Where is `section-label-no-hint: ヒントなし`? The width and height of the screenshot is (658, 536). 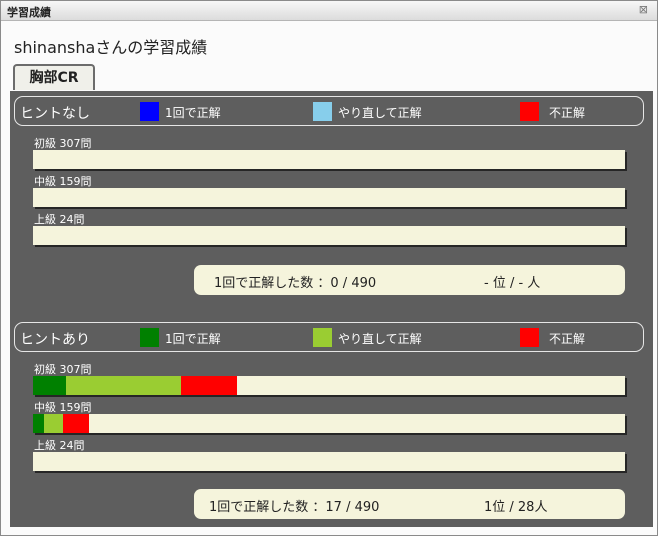 section-label-no-hint: ヒントなし is located at coordinates (55, 114).